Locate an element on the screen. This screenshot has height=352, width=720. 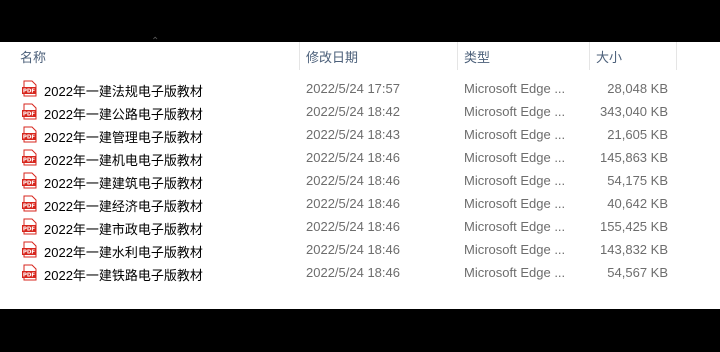
column-header-row: 名称 修改日期 类型 大小 is located at coordinates (360, 56).